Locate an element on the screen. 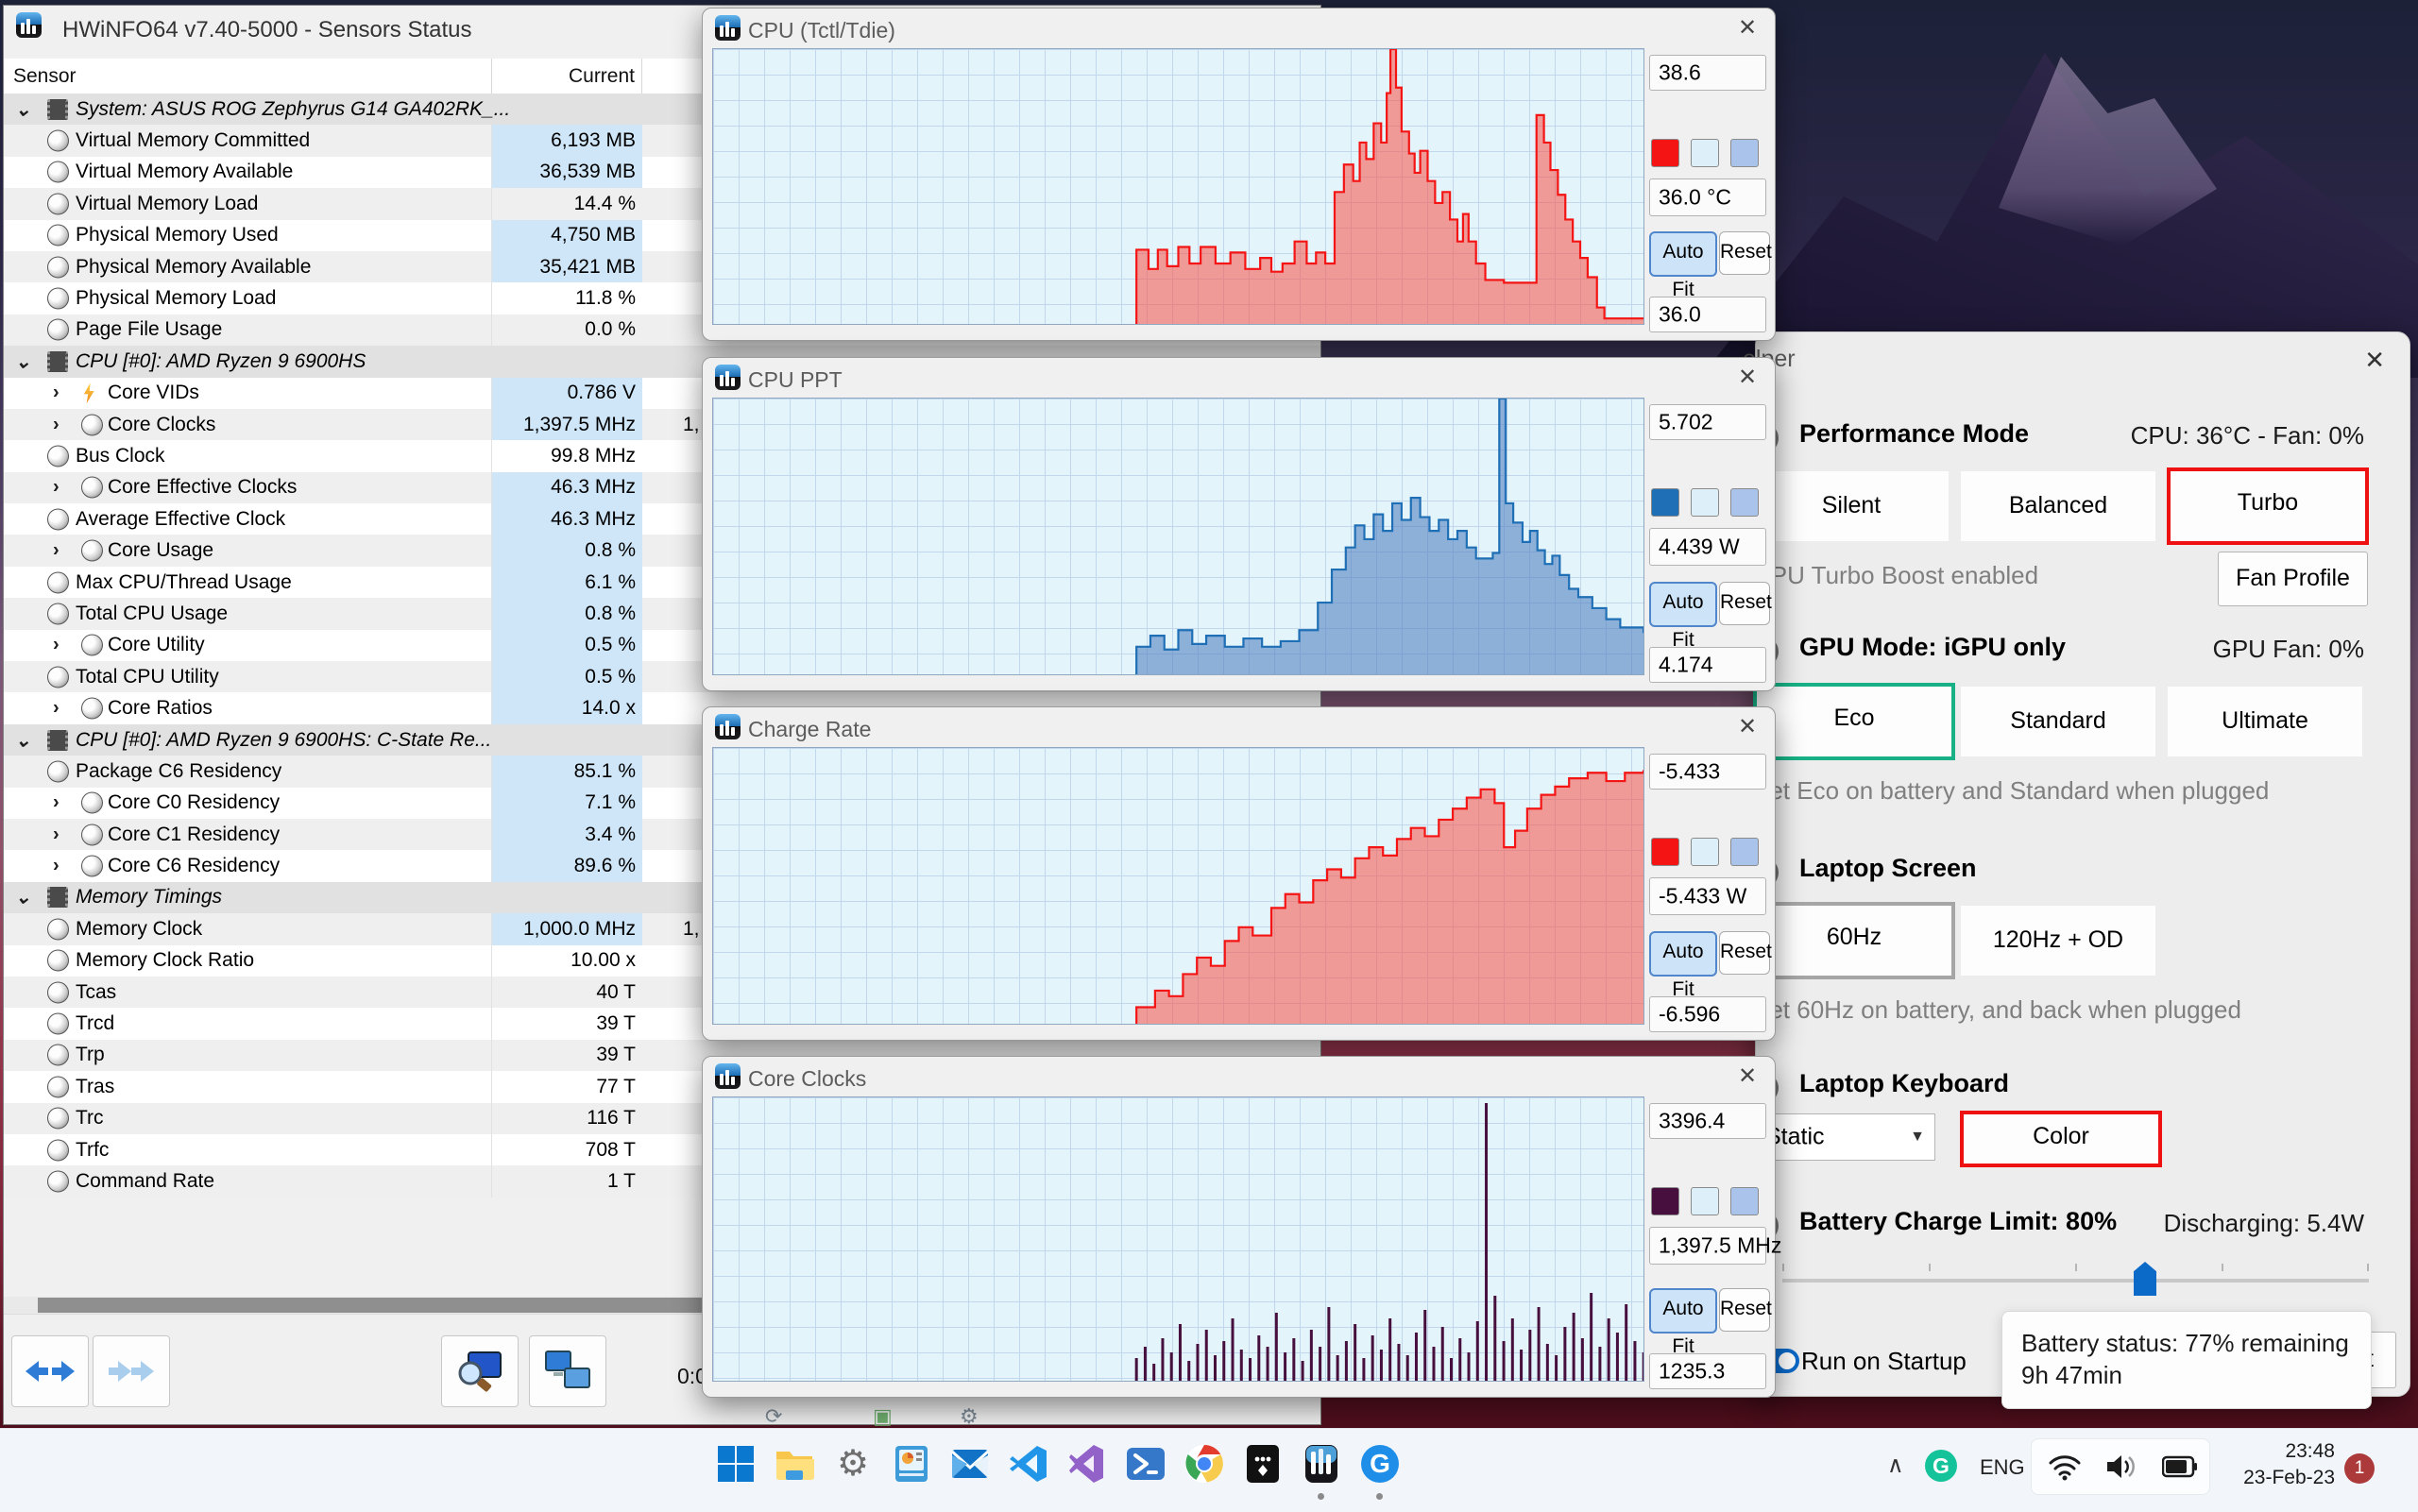  fan-profile-button: Fan Profile is located at coordinates (2293, 579).